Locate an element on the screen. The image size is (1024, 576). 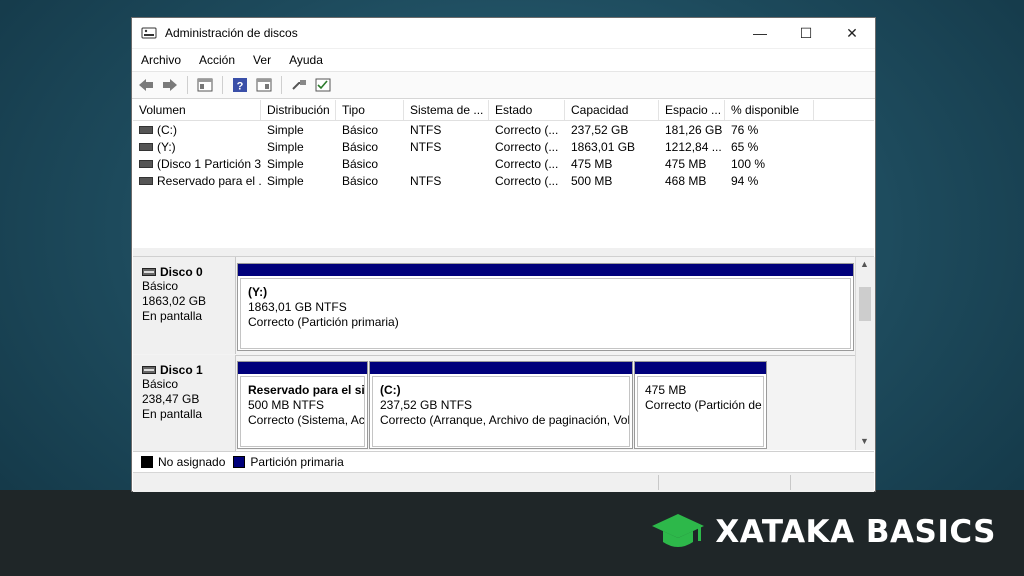
minimize-button: — is located at coordinates (760, 33).